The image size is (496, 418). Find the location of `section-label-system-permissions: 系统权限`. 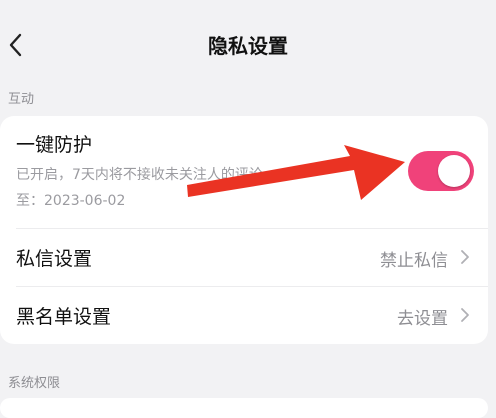

section-label-system-permissions: 系统权限 is located at coordinates (34, 383).